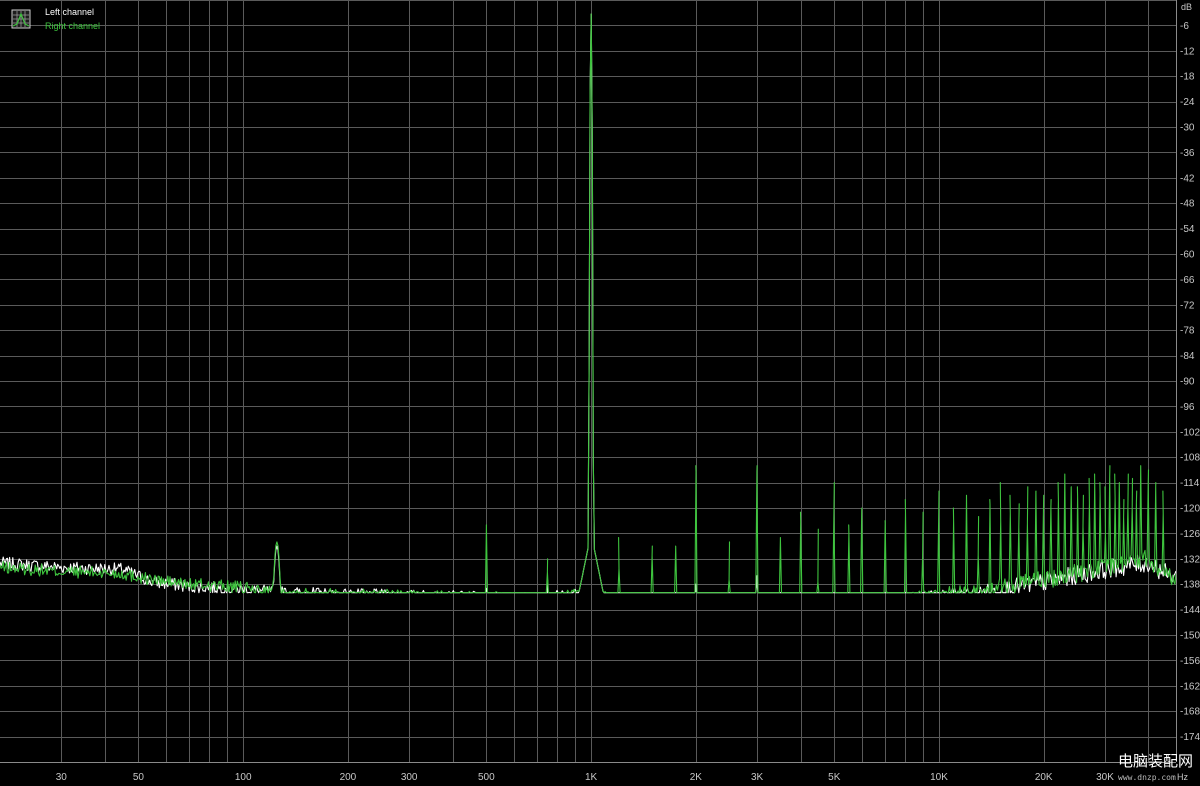 This screenshot has width=1200, height=786. What do you see at coordinates (1187, 255) in the screenshot?
I see `y-tick-label: -60` at bounding box center [1187, 255].